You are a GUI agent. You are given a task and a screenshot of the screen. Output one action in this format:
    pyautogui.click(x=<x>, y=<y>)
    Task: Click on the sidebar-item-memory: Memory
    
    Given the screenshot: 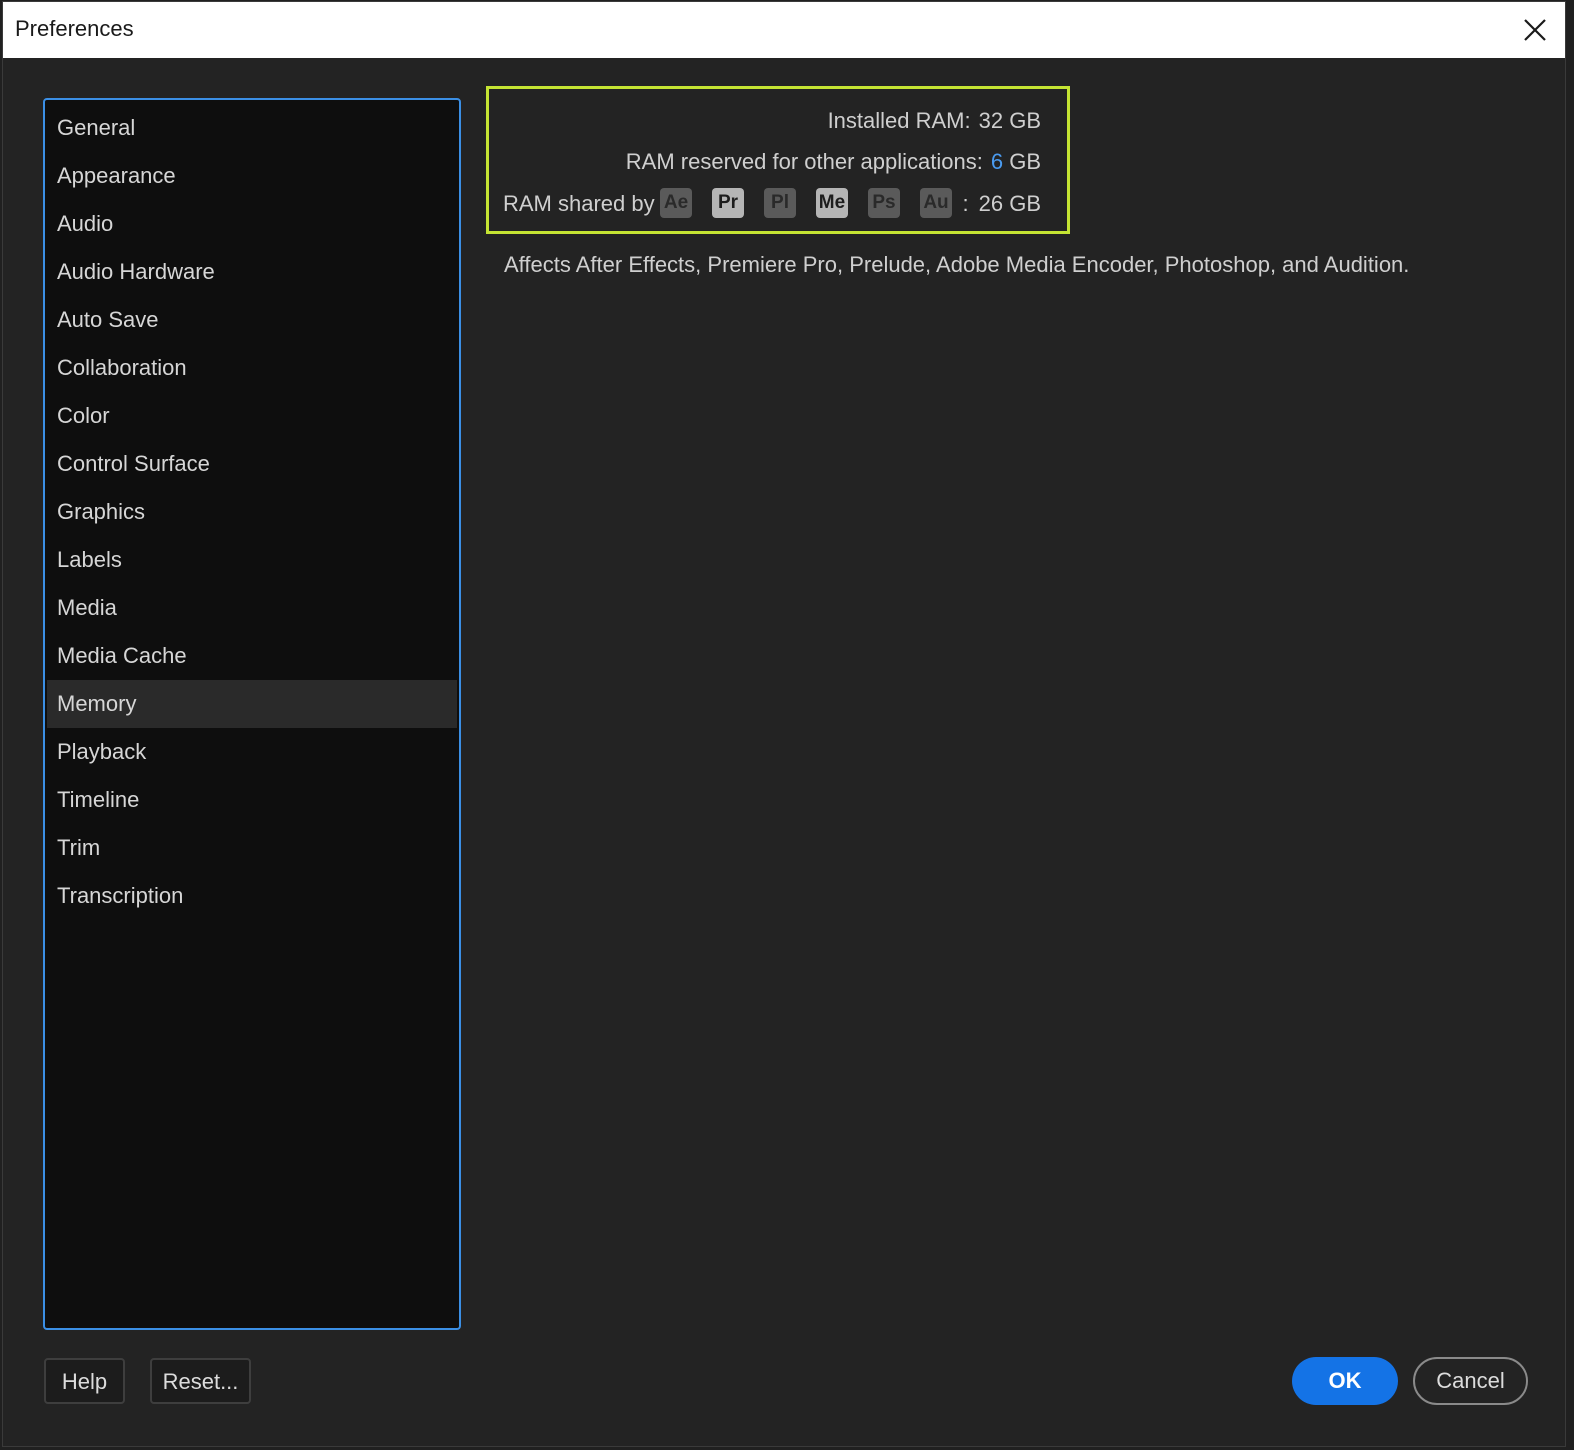 What is the action you would take?
    pyautogui.click(x=252, y=704)
    